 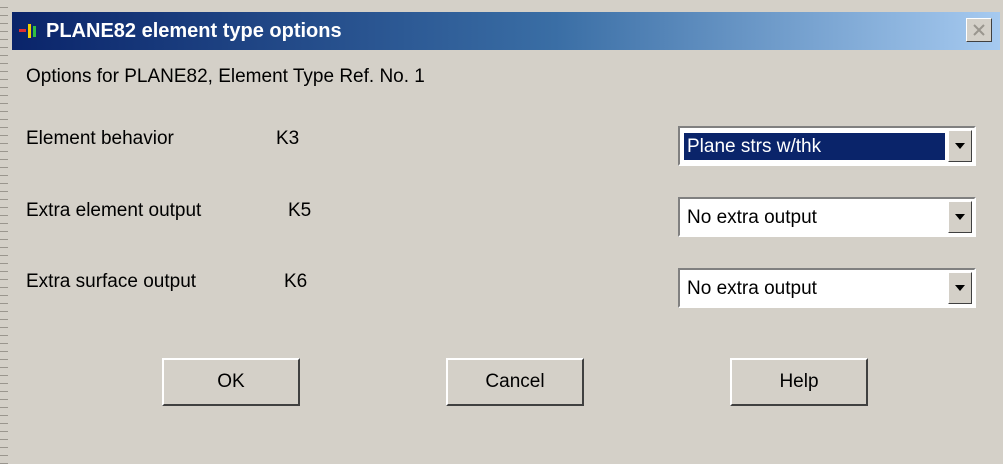 I want to click on option-key-k3: K3, so click(x=288, y=138).